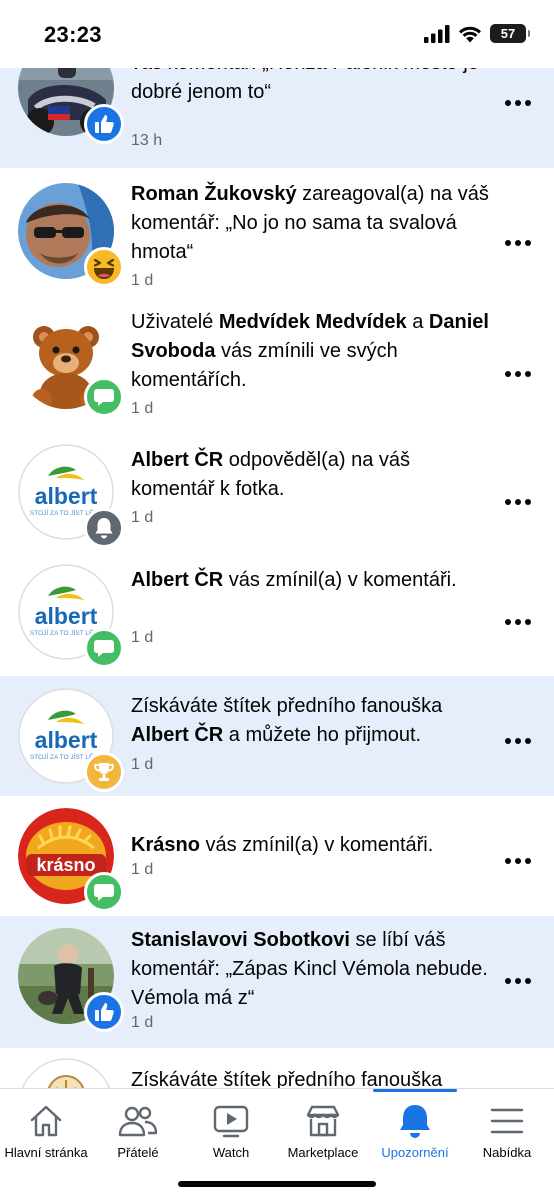  I want to click on tab-watch: Watch, so click(231, 1129).